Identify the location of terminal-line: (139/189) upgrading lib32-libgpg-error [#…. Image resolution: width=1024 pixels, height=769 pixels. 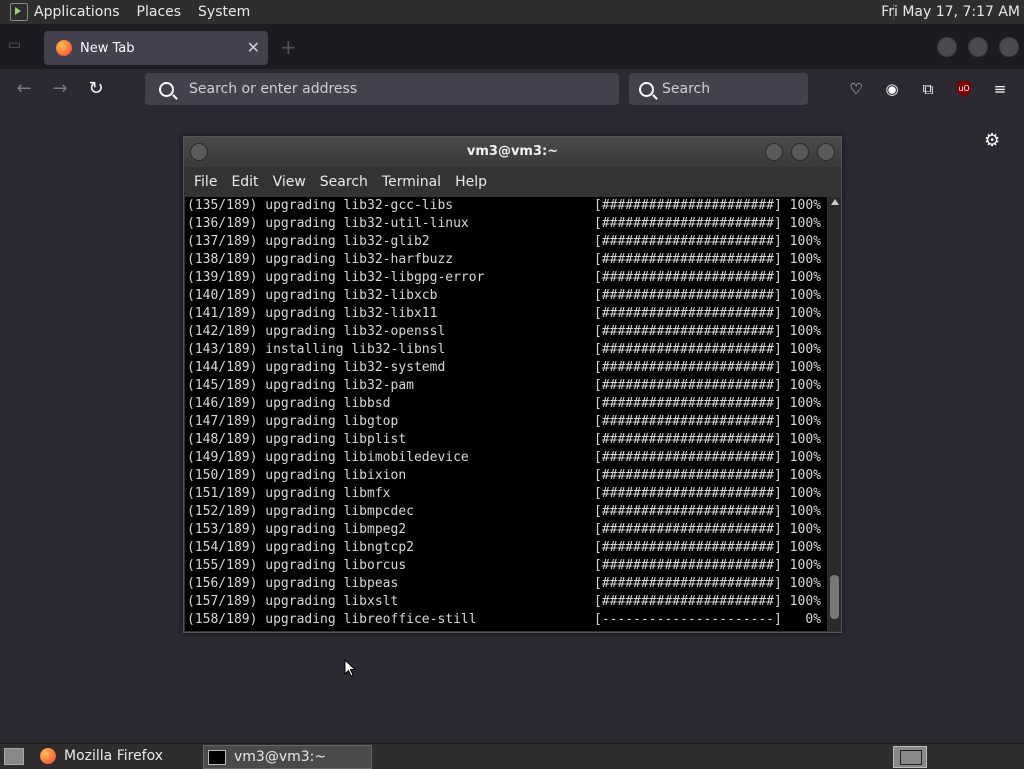
(506, 278).